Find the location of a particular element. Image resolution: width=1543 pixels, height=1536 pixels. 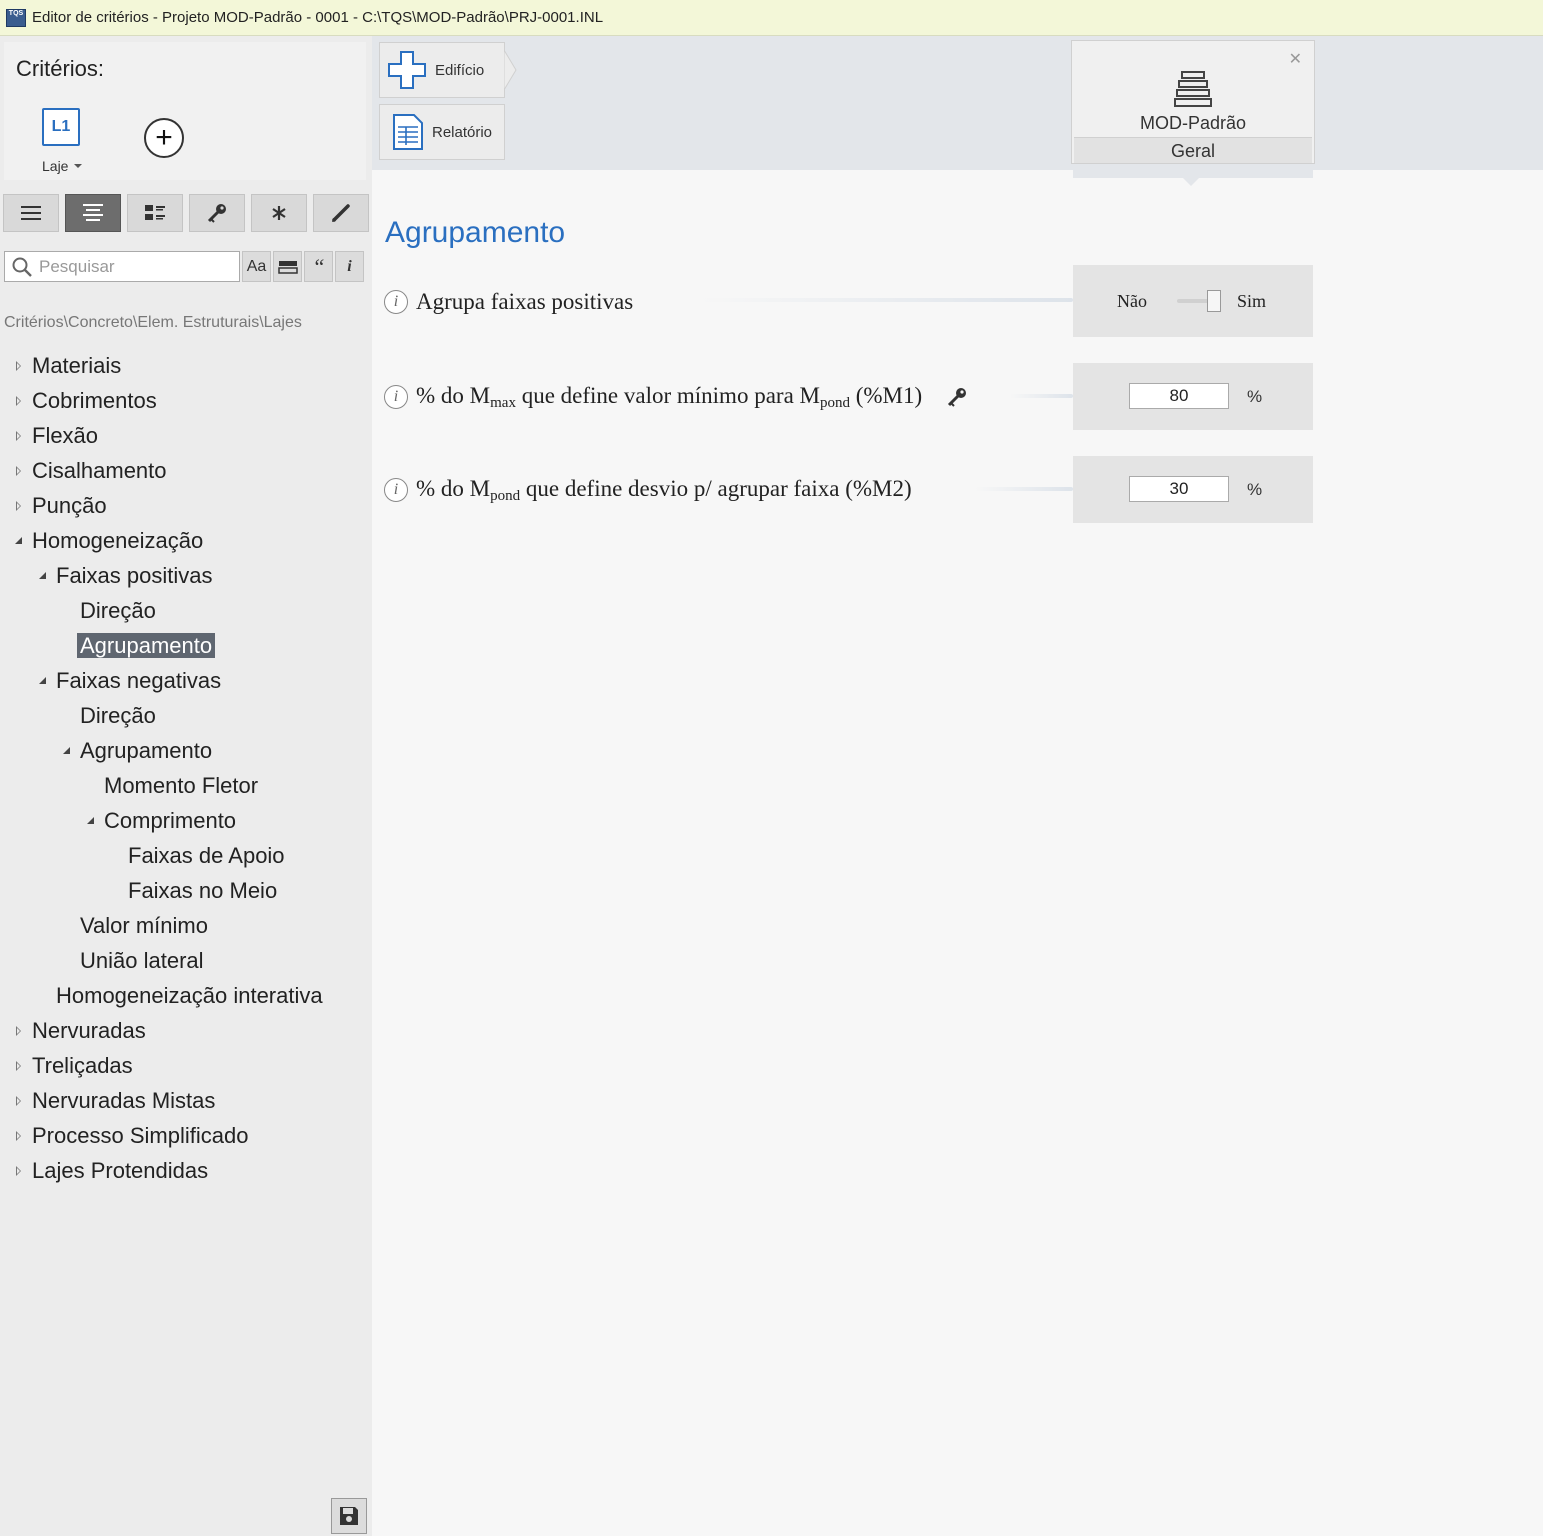

tree-item: Treliçadas is located at coordinates (74, 1066).